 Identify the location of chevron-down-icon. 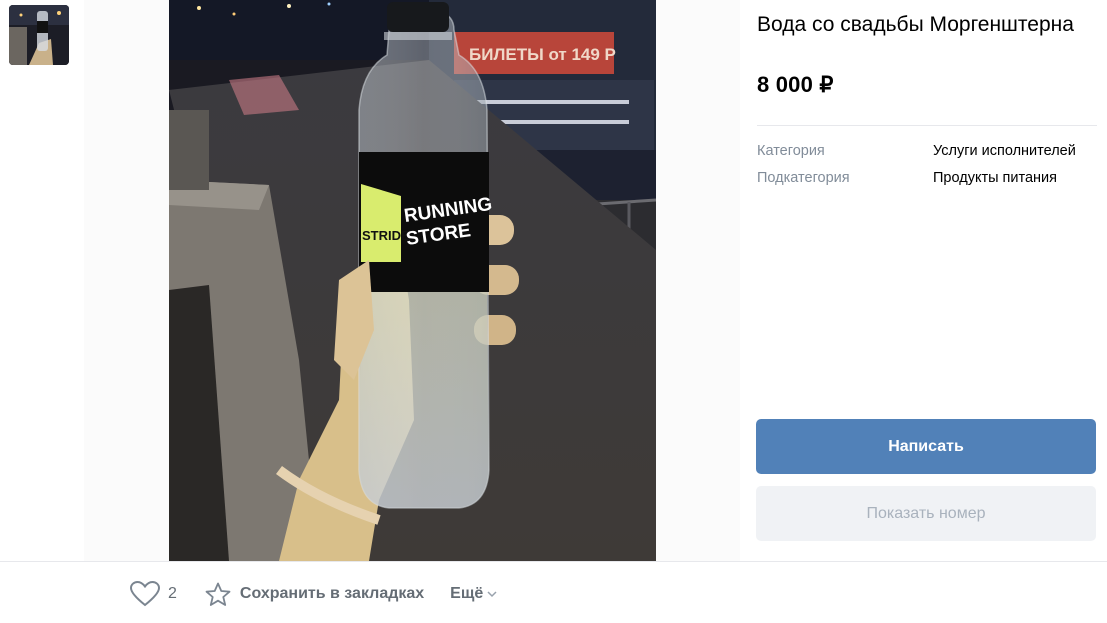
(492, 594).